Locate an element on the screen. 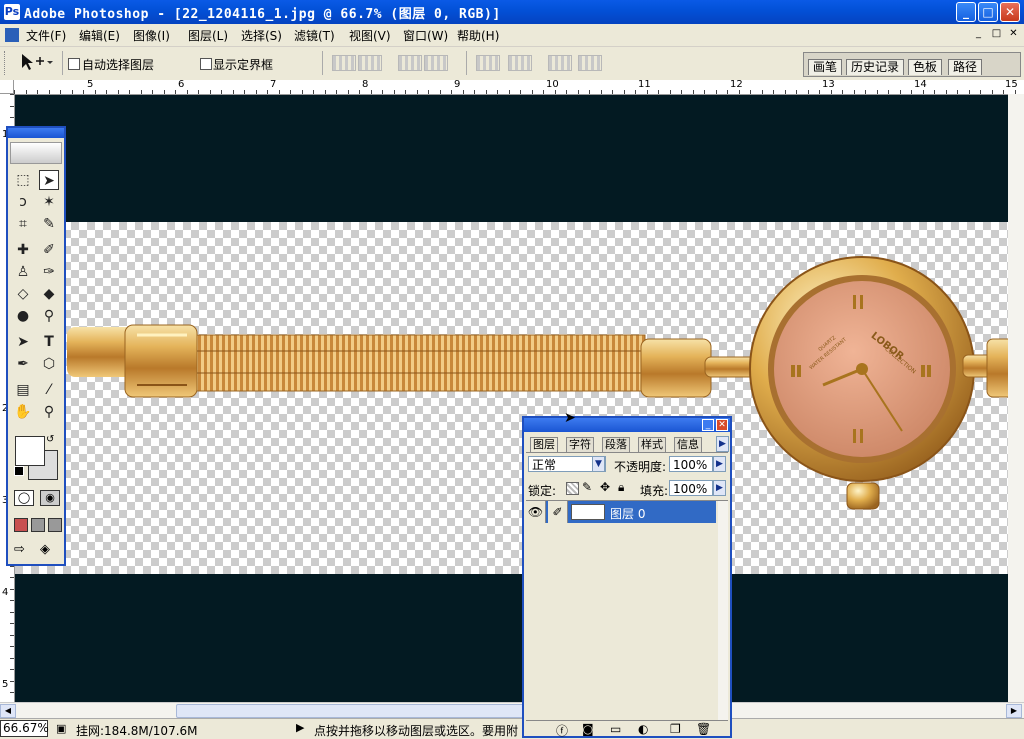 The width and height of the screenshot is (1024, 739). foreground-color-swatch is located at coordinates (30, 451).